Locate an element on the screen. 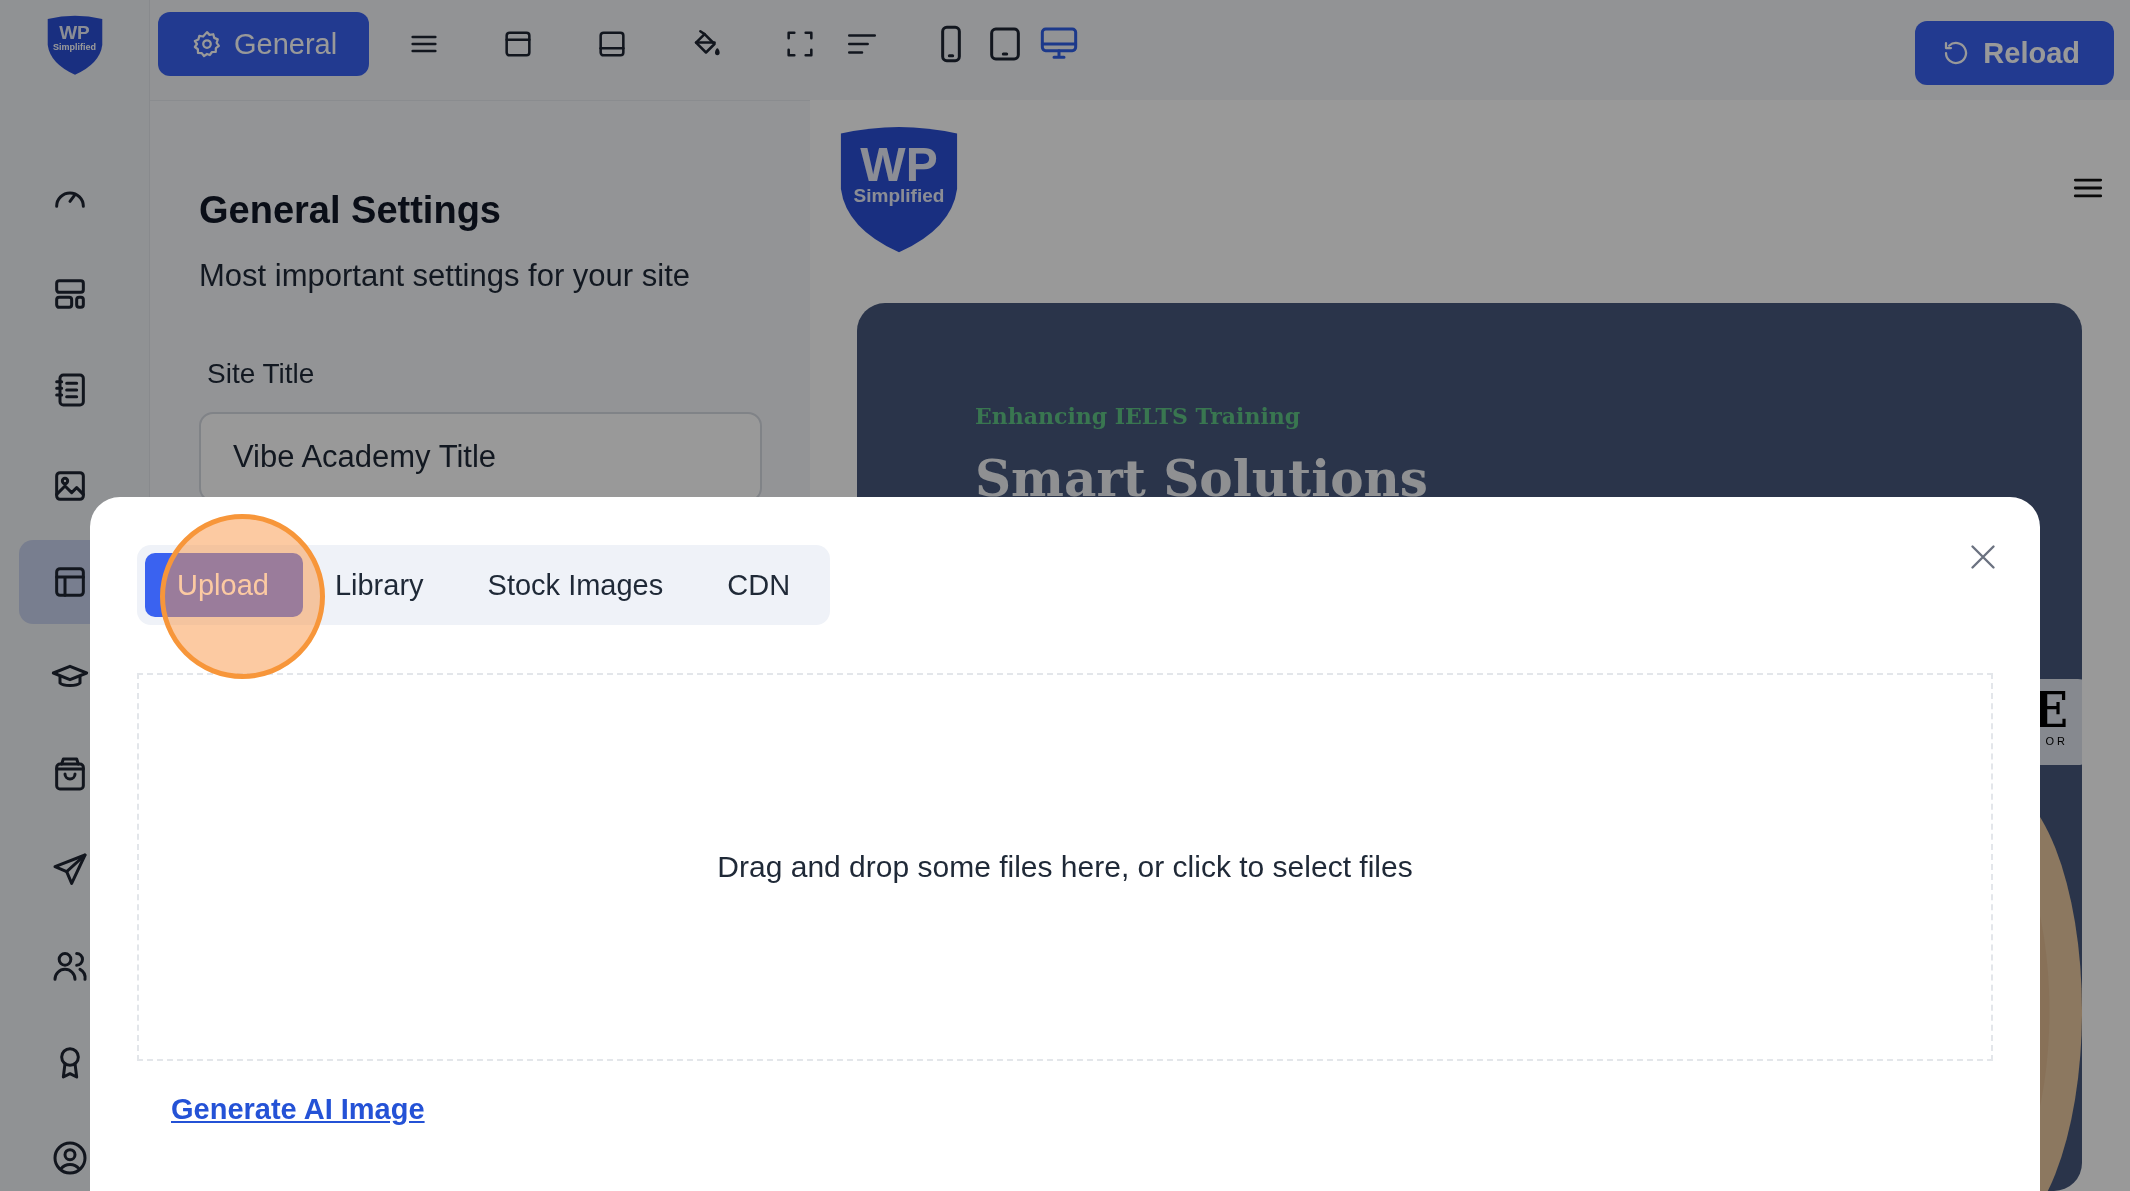  settings-icon is located at coordinates (207, 44).